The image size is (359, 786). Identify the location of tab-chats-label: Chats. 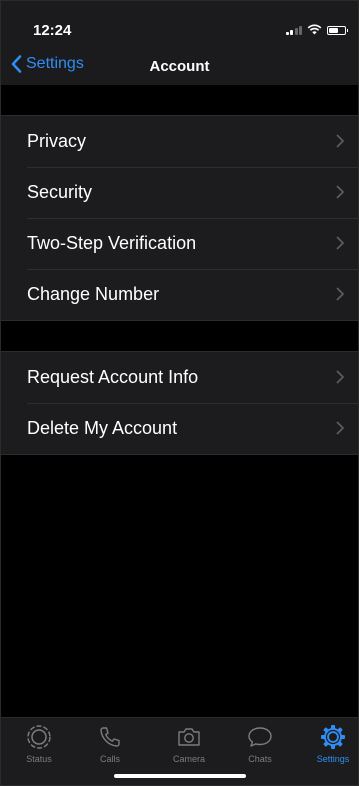
(260, 759).